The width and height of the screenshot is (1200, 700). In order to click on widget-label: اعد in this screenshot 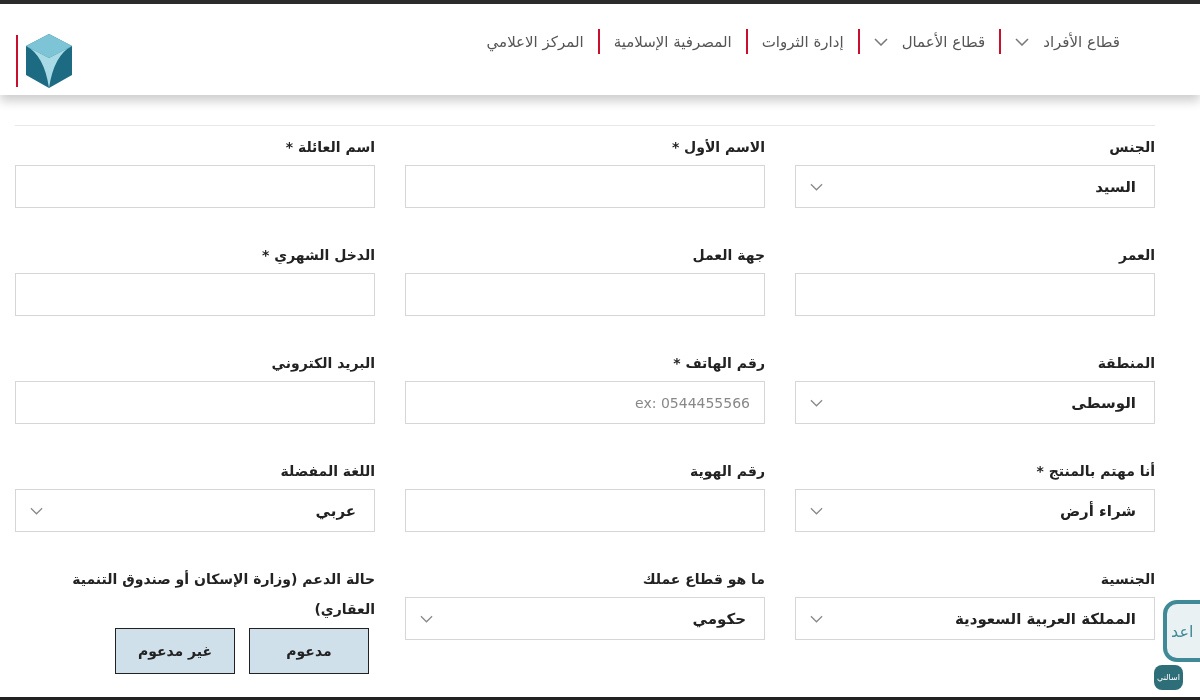, I will do `click(1182, 631)`.